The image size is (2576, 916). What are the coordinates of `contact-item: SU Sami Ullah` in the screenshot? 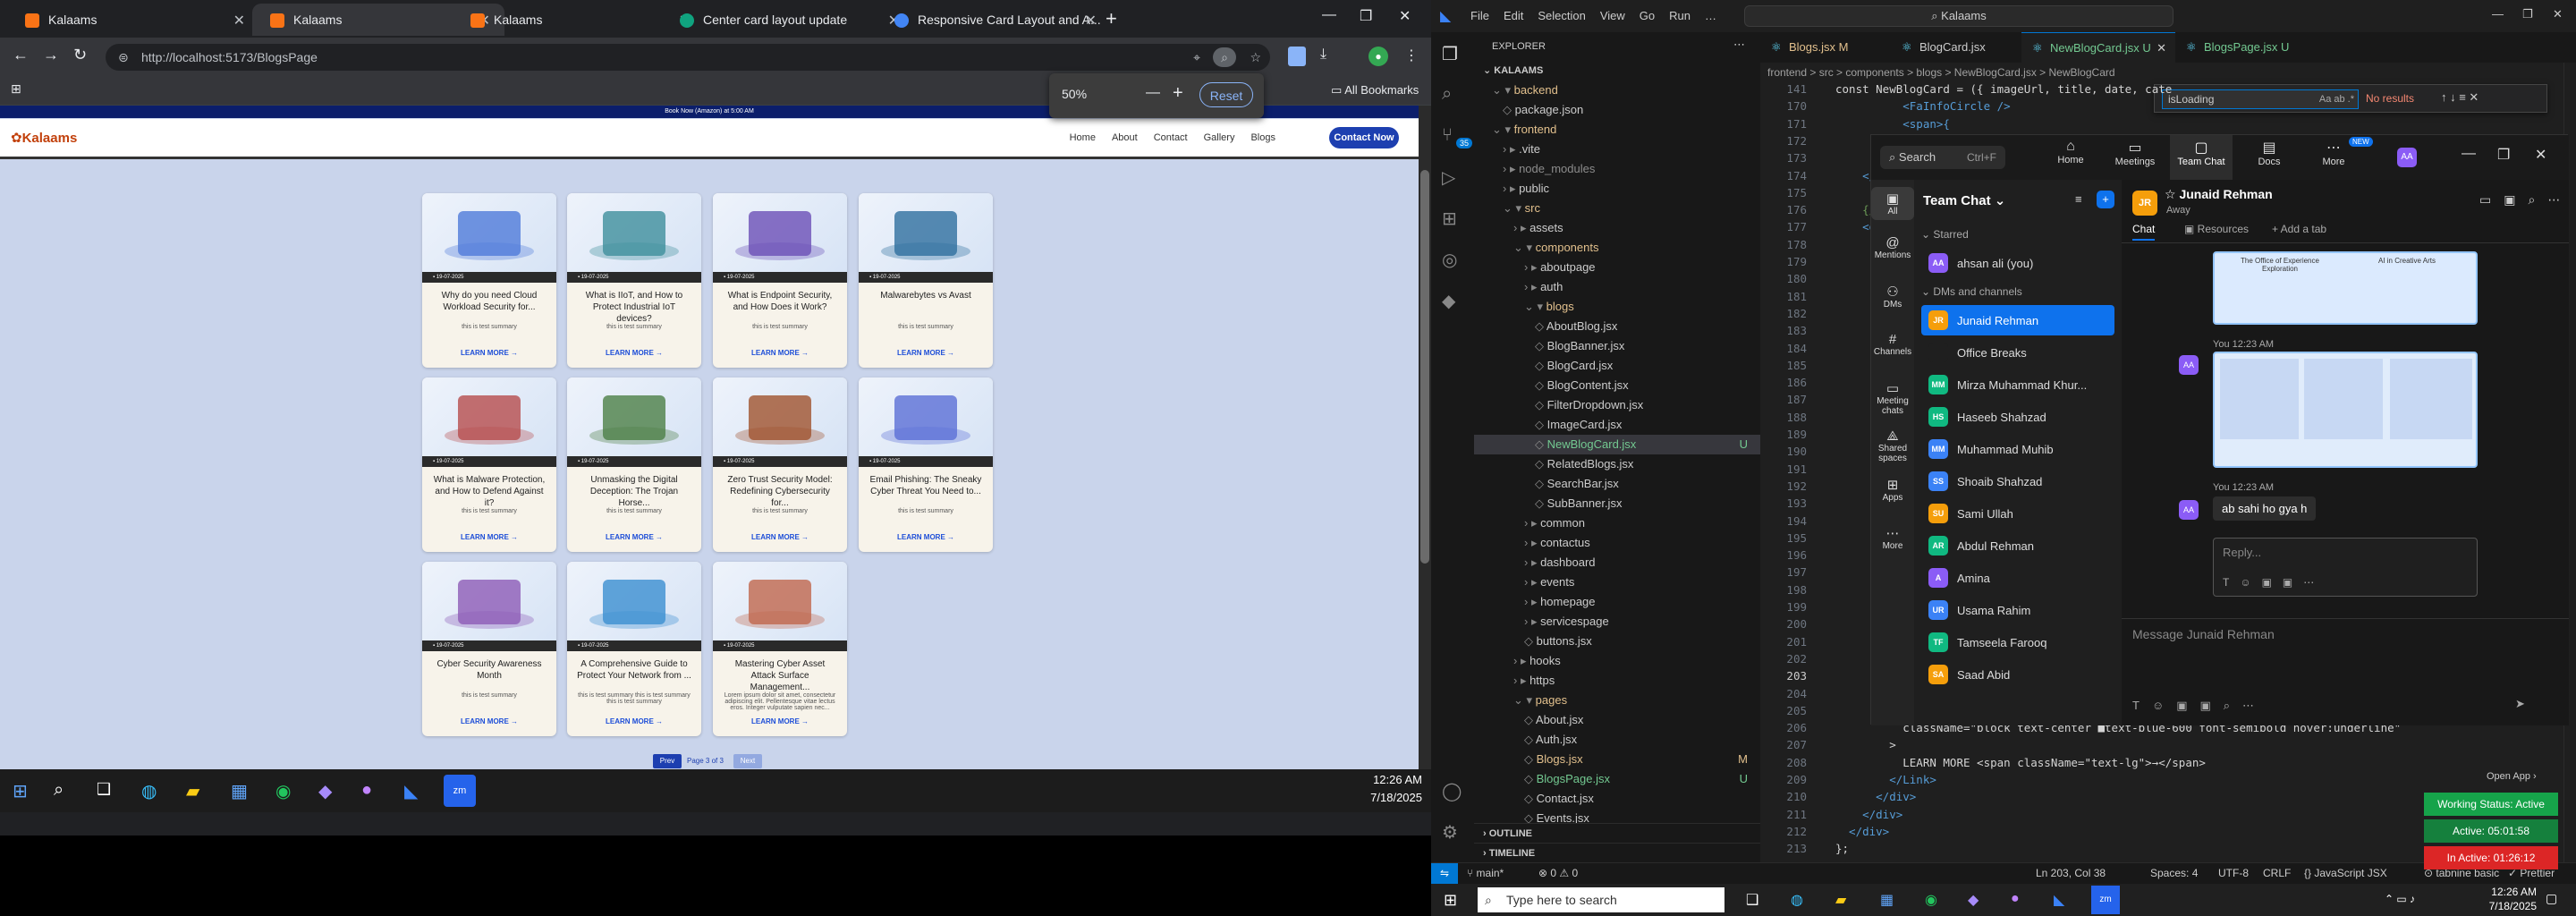 It's located at (2017, 513).